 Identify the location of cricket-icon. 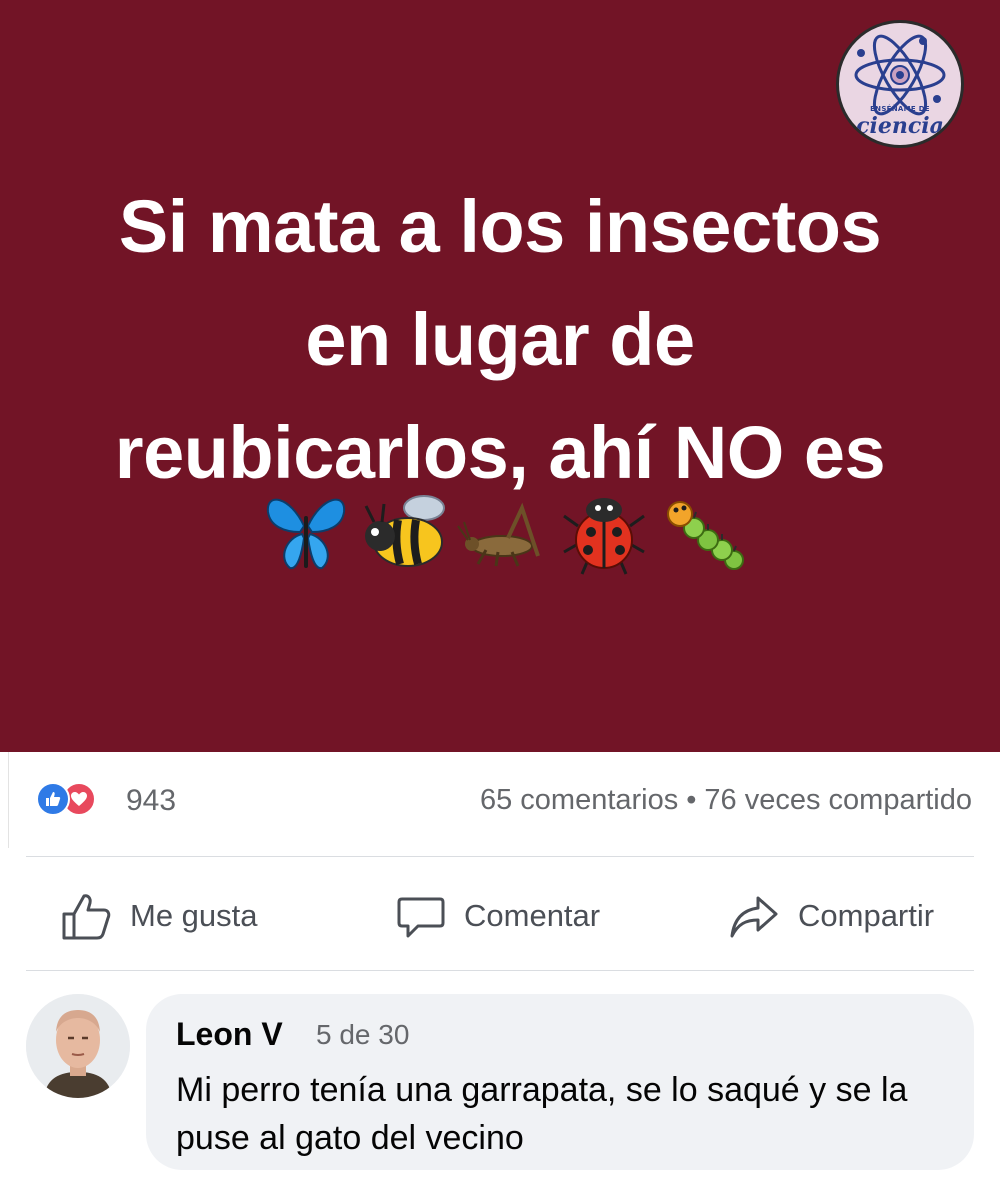
(498, 534).